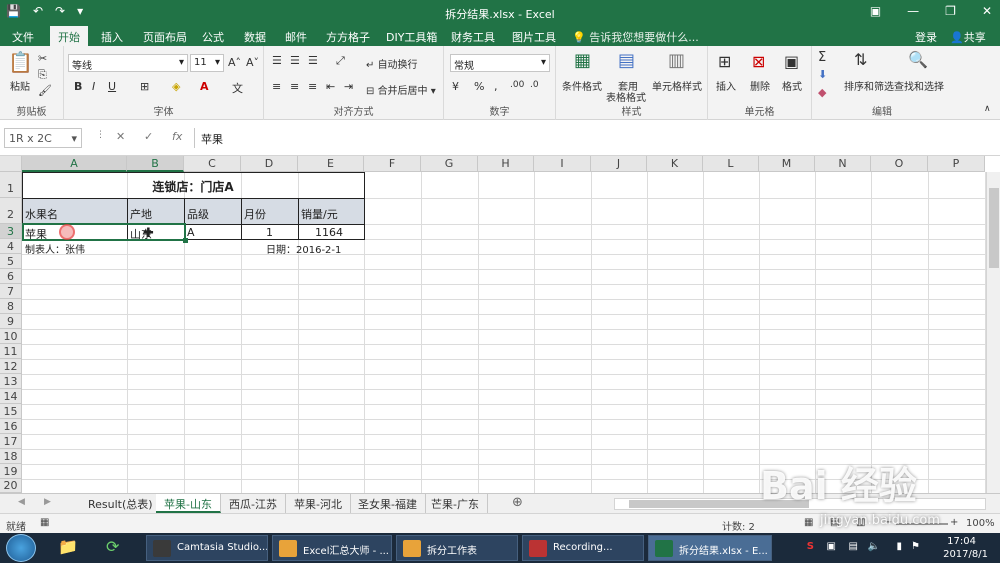 The image size is (1000, 563). Describe the element at coordinates (496, 86) in the screenshot. I see `comma-icon: ,` at that location.